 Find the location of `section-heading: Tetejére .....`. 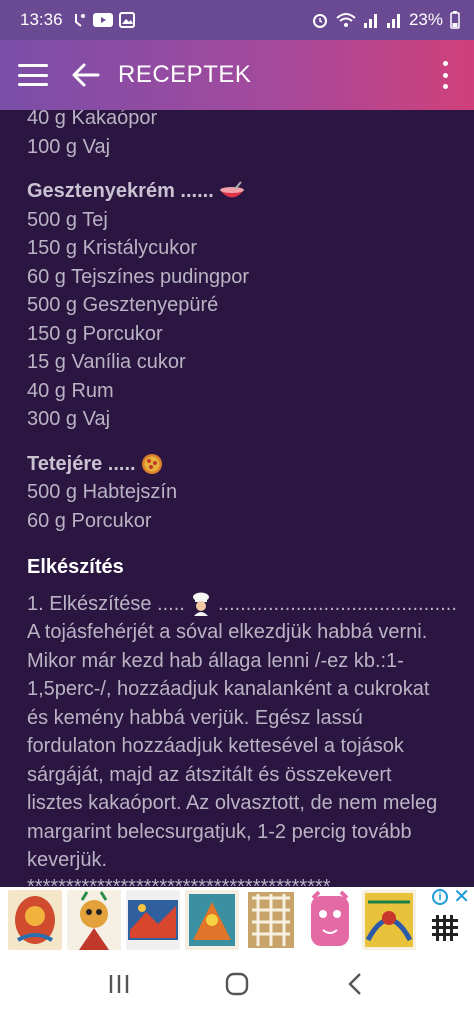

section-heading: Tetejére ..... is located at coordinates (237, 464).